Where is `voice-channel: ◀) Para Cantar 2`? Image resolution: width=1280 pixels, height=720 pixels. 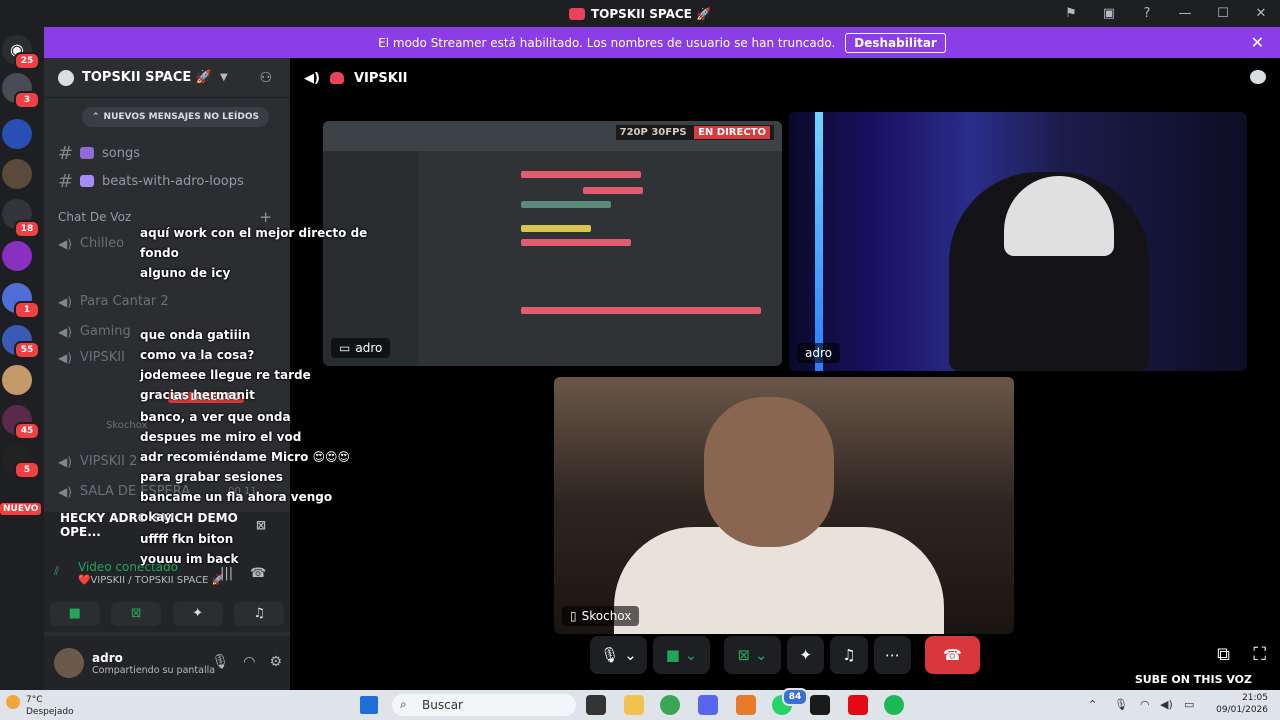
voice-channel: ◀) Para Cantar 2 is located at coordinates (113, 301).